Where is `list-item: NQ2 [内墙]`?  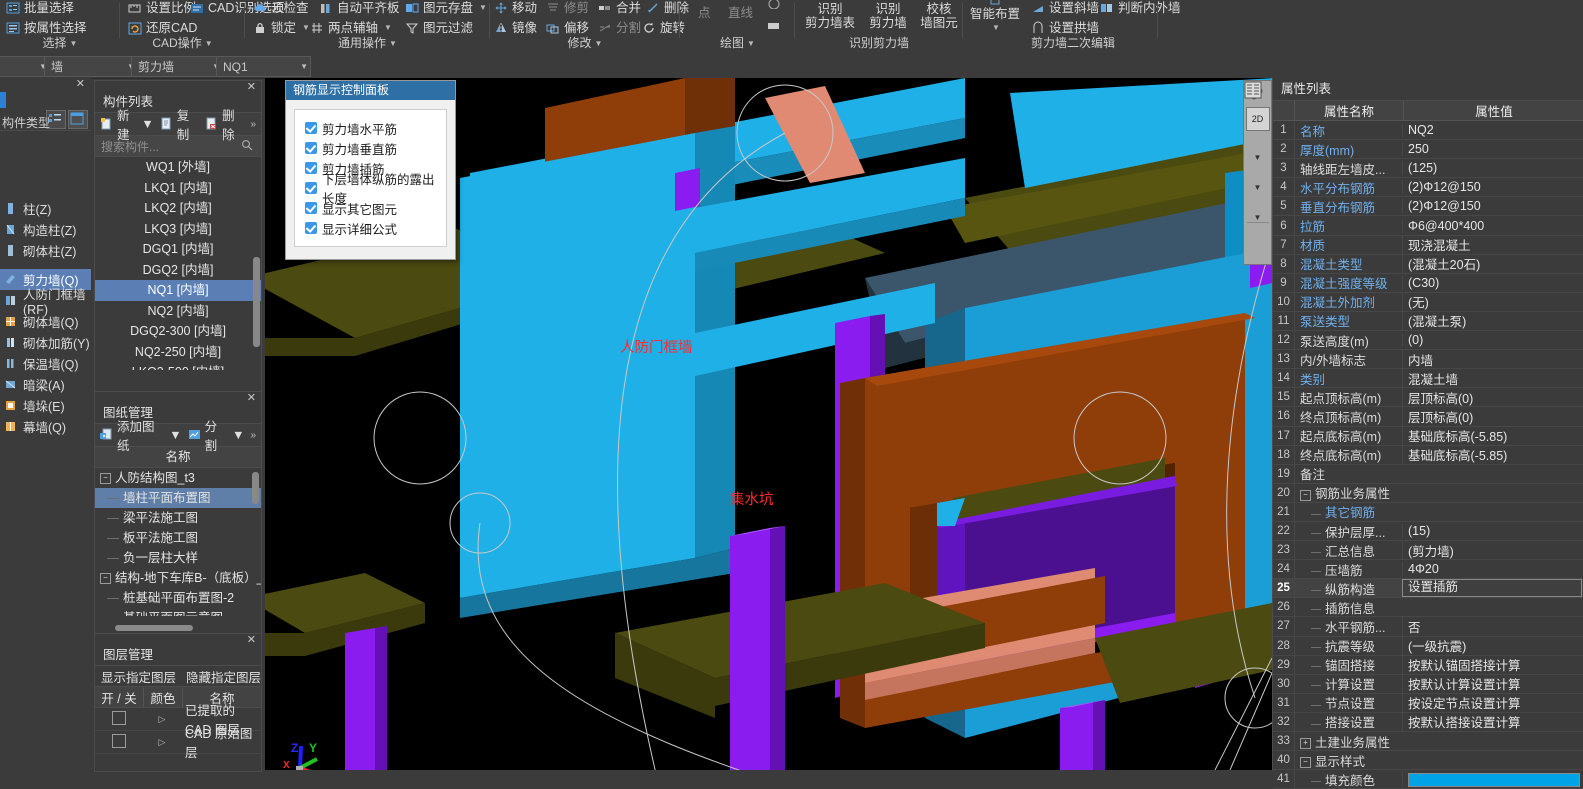 list-item: NQ2 [内墙] is located at coordinates (178, 311).